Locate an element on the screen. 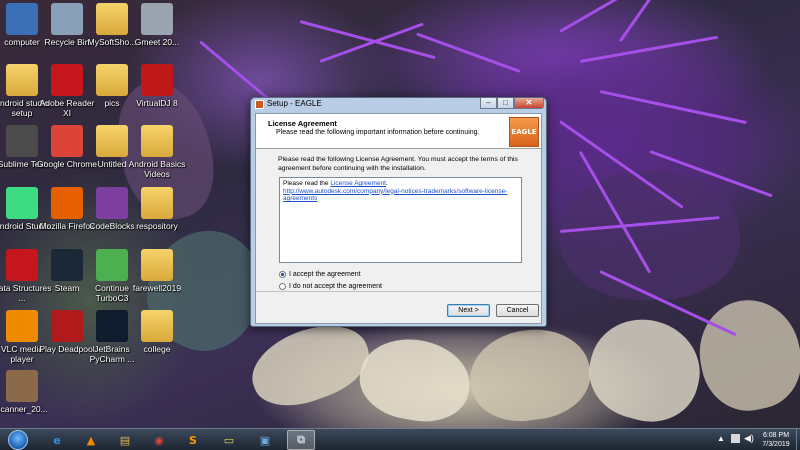 The width and height of the screenshot is (800, 450). taskbar-sublime-icon: S is located at coordinates (193, 440).